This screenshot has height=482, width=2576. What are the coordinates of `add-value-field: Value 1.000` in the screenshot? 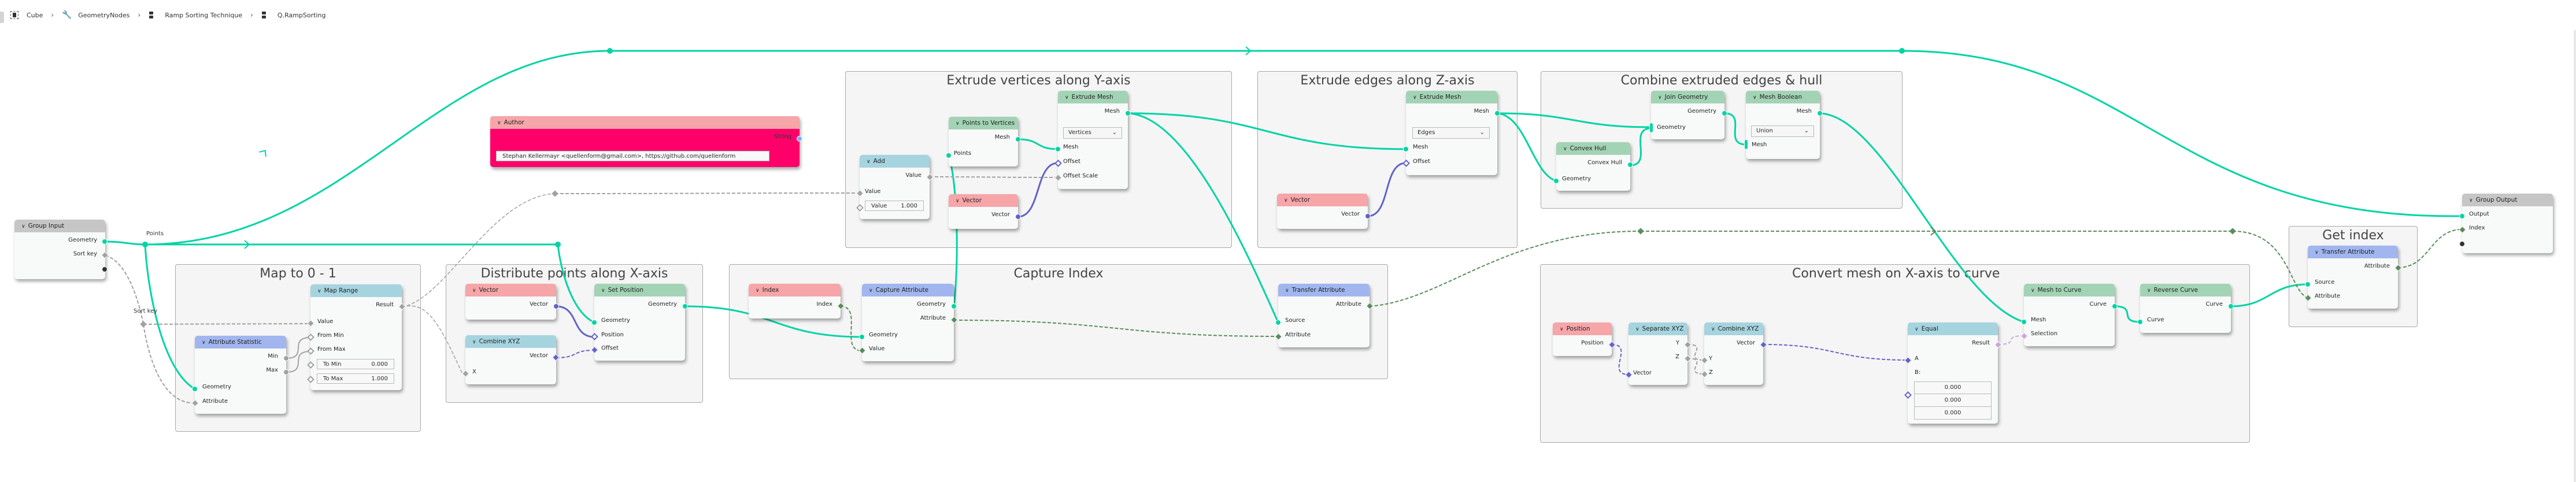 It's located at (894, 206).